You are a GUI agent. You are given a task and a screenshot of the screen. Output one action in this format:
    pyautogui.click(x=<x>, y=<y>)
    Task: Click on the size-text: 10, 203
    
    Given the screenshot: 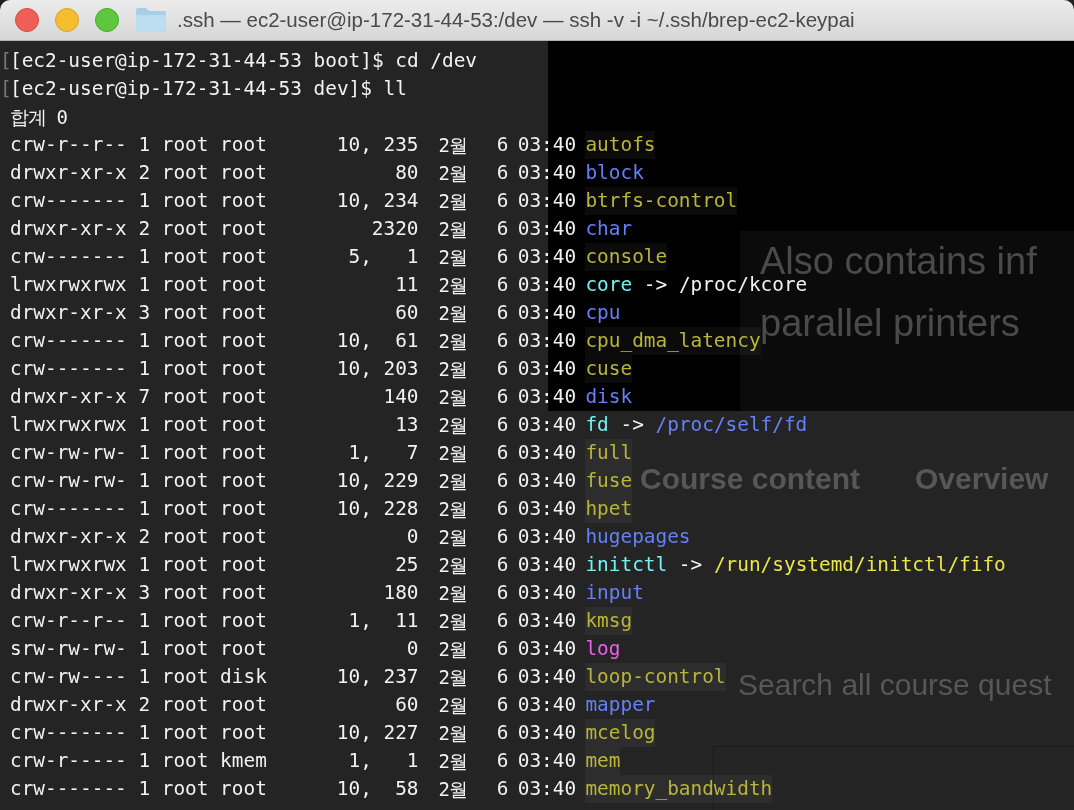 What is the action you would take?
    pyautogui.click(x=377, y=369)
    